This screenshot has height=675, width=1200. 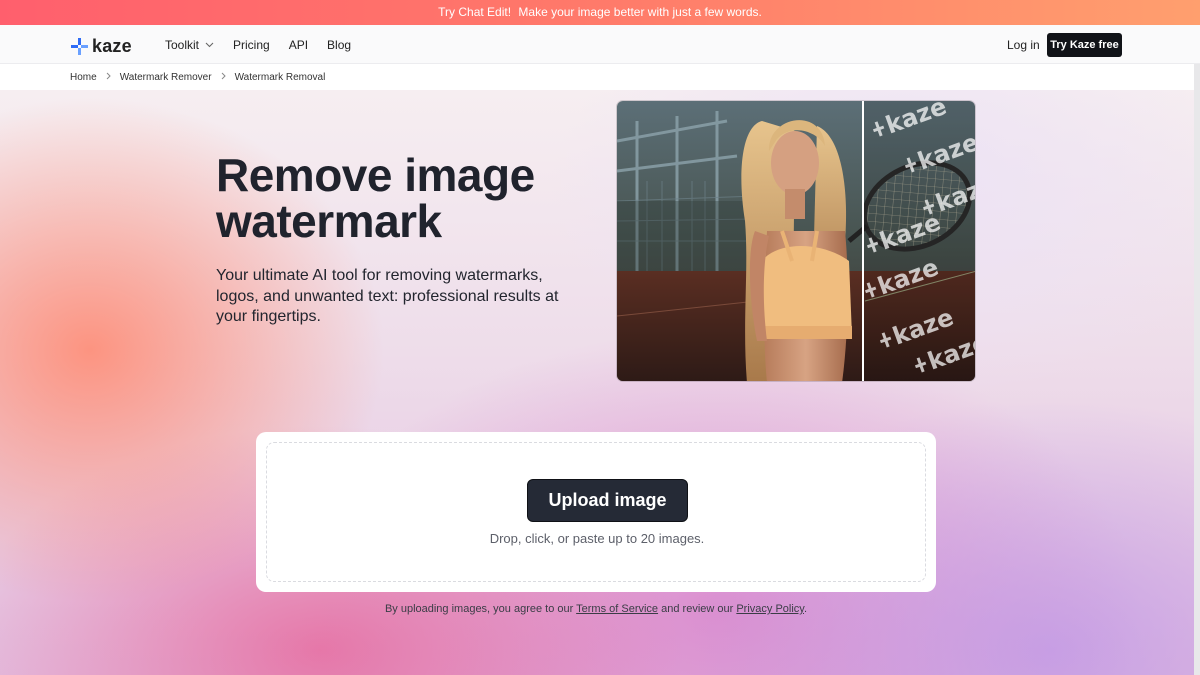 What do you see at coordinates (83, 77) in the screenshot?
I see `breadcrumb-home: Home` at bounding box center [83, 77].